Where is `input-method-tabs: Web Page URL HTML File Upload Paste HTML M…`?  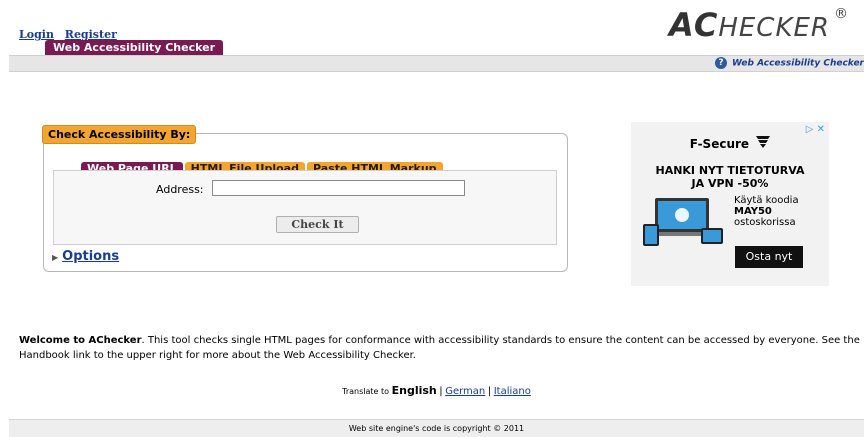
input-method-tabs: Web Page URL HTML File Upload Paste HTML M… is located at coordinates (263, 166).